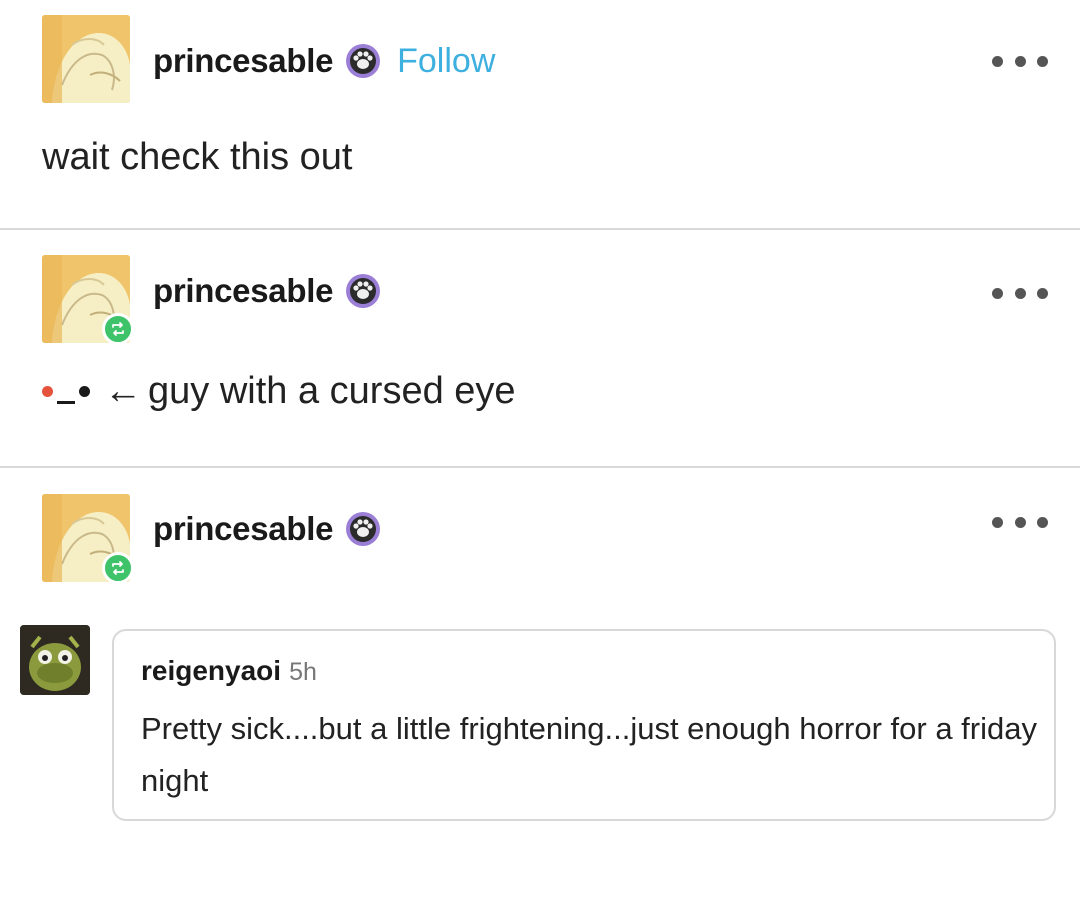 Image resolution: width=1080 pixels, height=919 pixels. I want to click on mouth-glyph, so click(66, 402).